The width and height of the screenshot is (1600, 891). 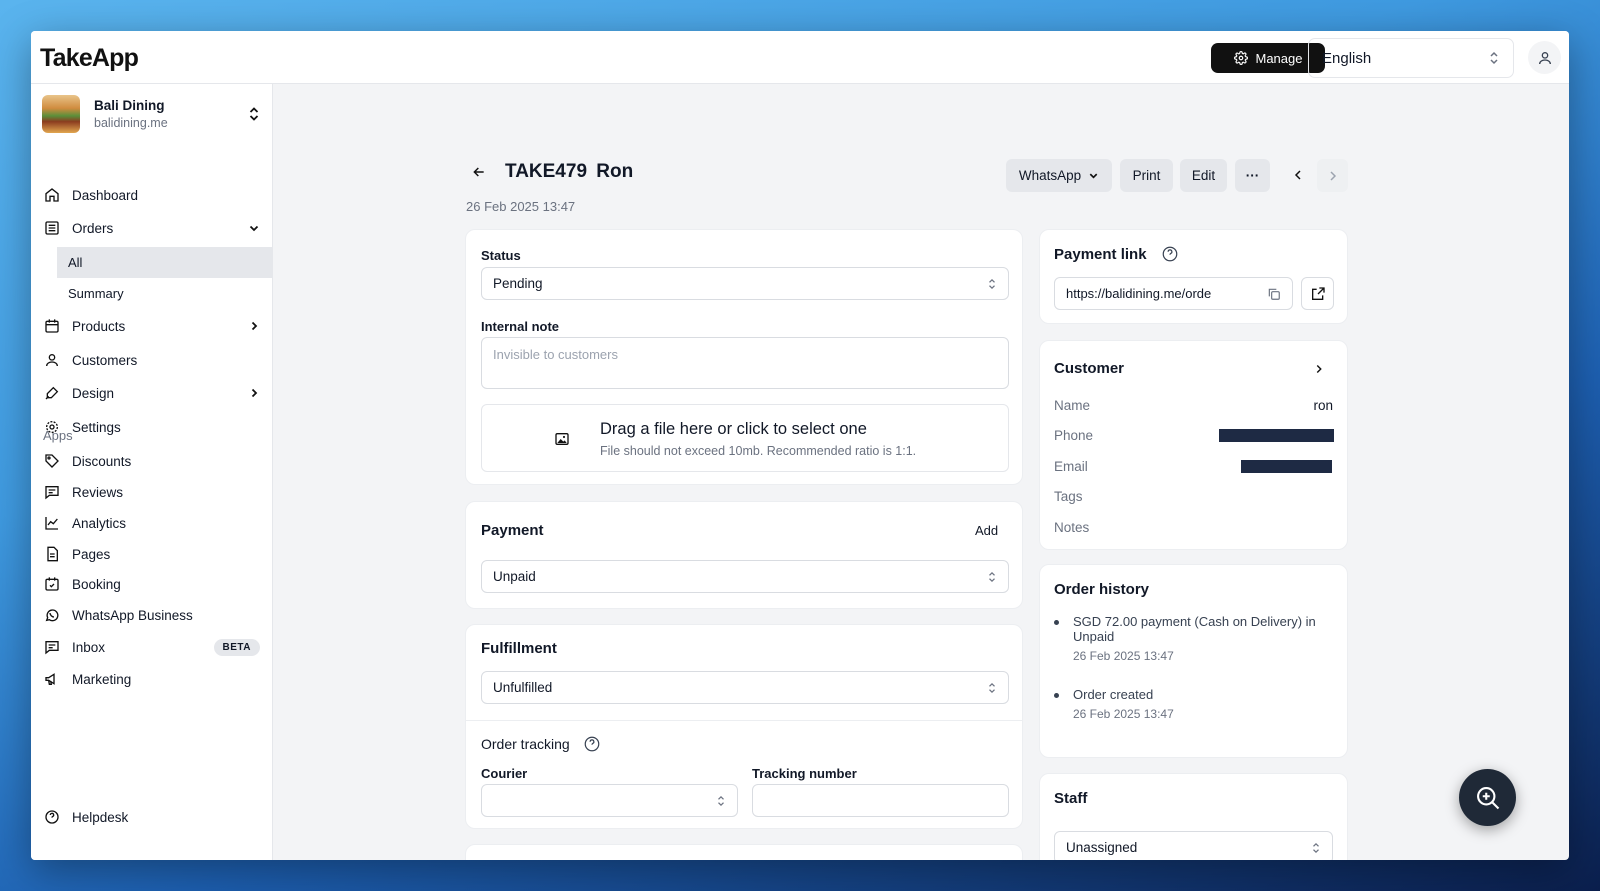 I want to click on sidebar-item-products: Products, so click(x=151, y=326).